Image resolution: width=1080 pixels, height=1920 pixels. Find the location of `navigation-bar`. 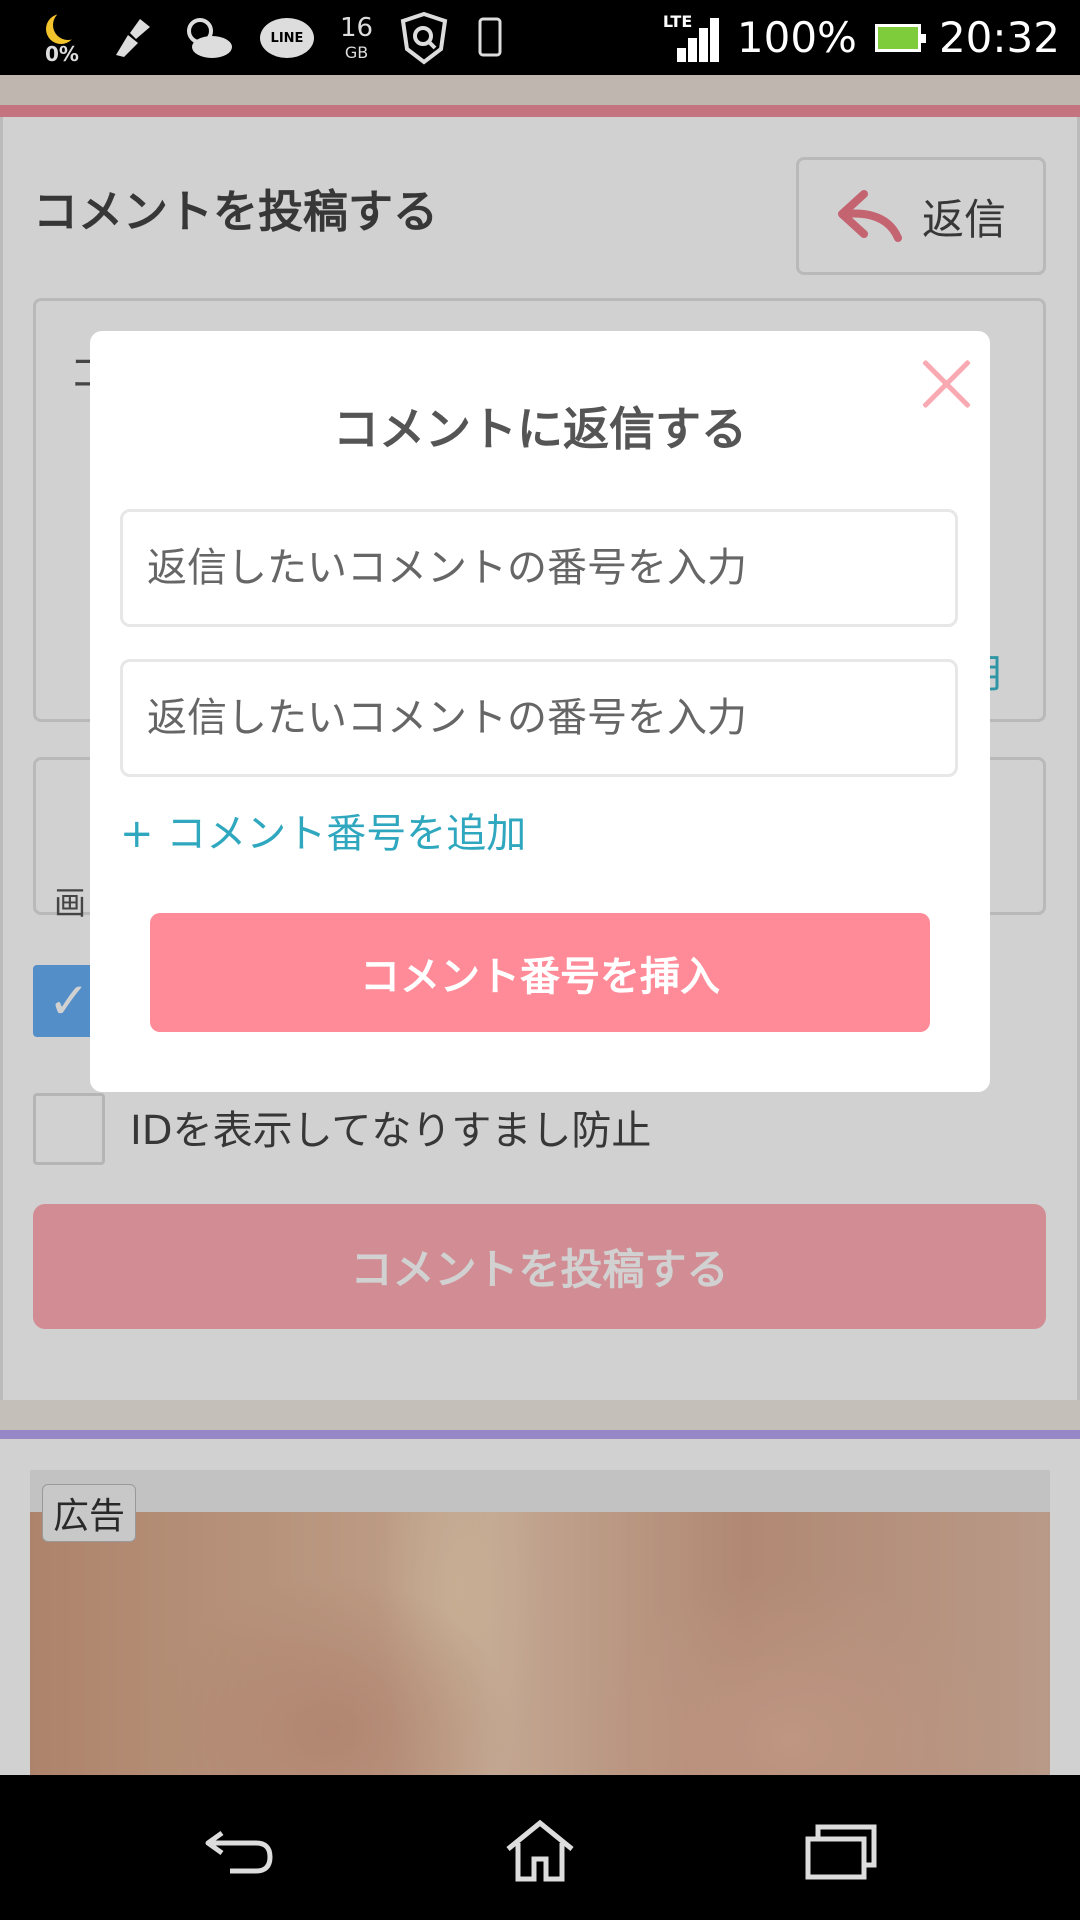

navigation-bar is located at coordinates (540, 1847).